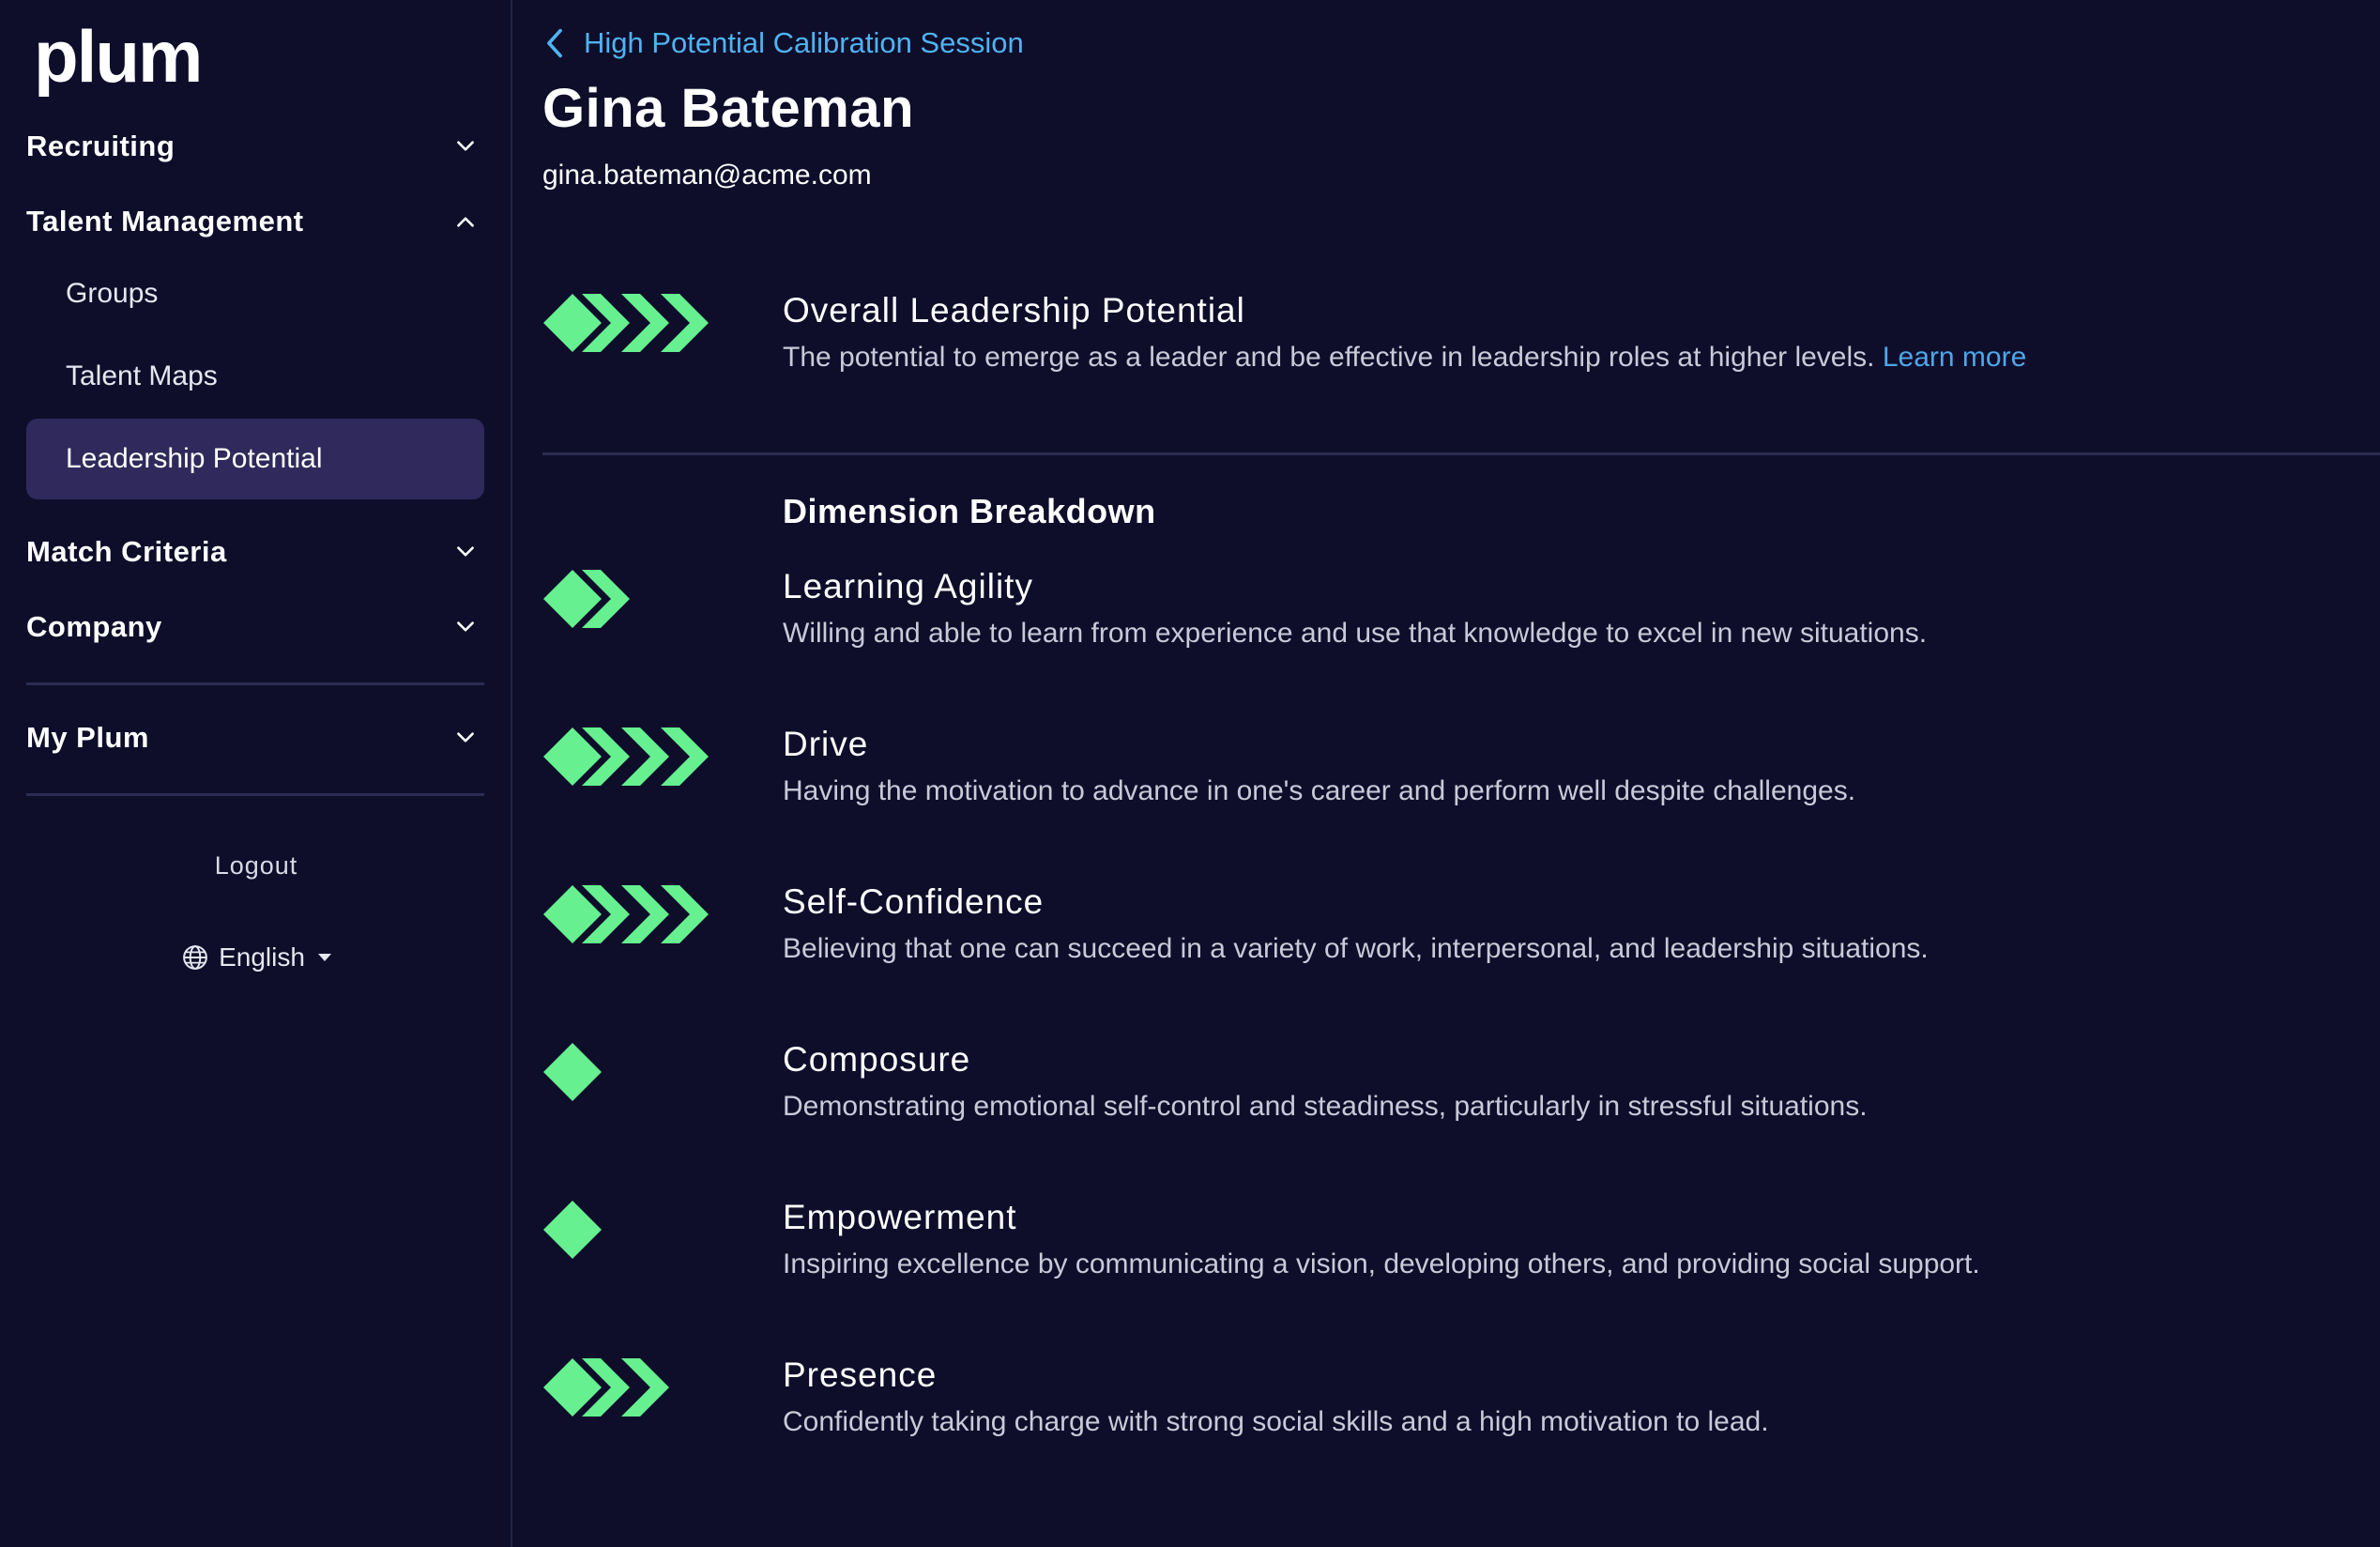 This screenshot has height=1547, width=2380. I want to click on dimension-title: Self-Confidence, so click(914, 901).